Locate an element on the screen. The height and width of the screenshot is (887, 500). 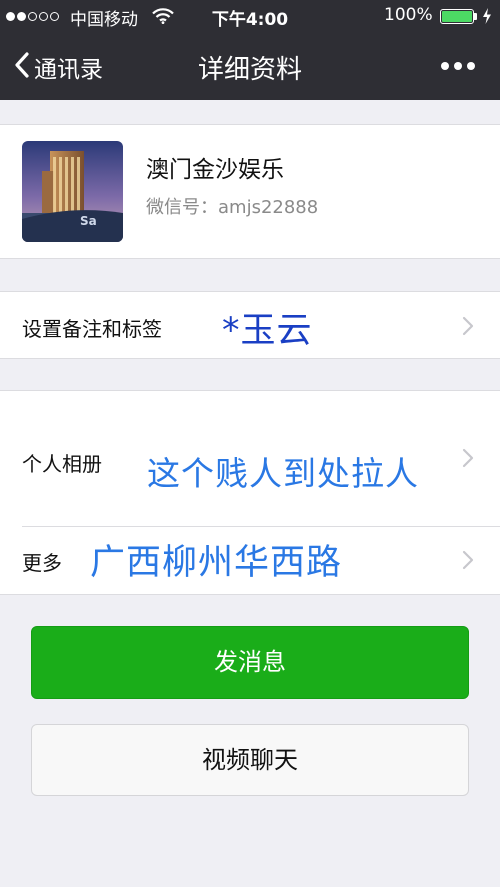
avatar: Sa is located at coordinates (72, 191).